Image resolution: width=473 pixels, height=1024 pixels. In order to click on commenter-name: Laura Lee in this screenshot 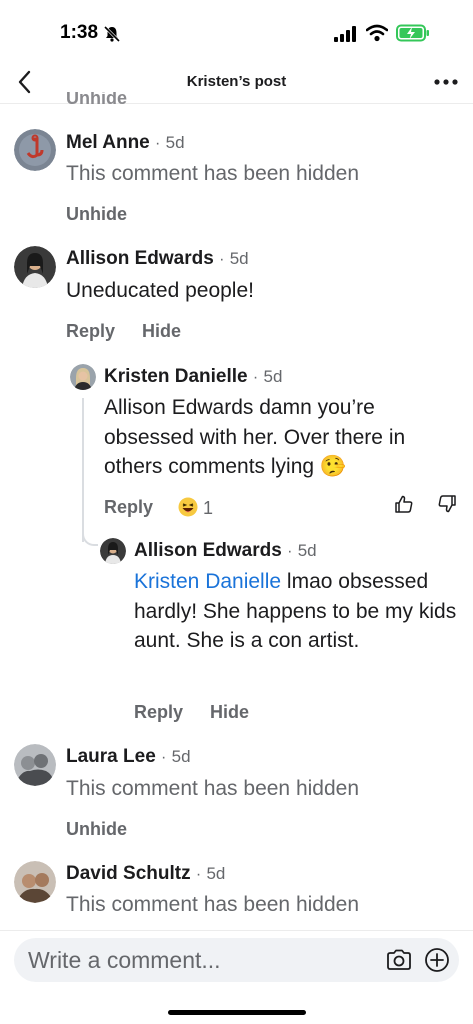, I will do `click(111, 756)`.